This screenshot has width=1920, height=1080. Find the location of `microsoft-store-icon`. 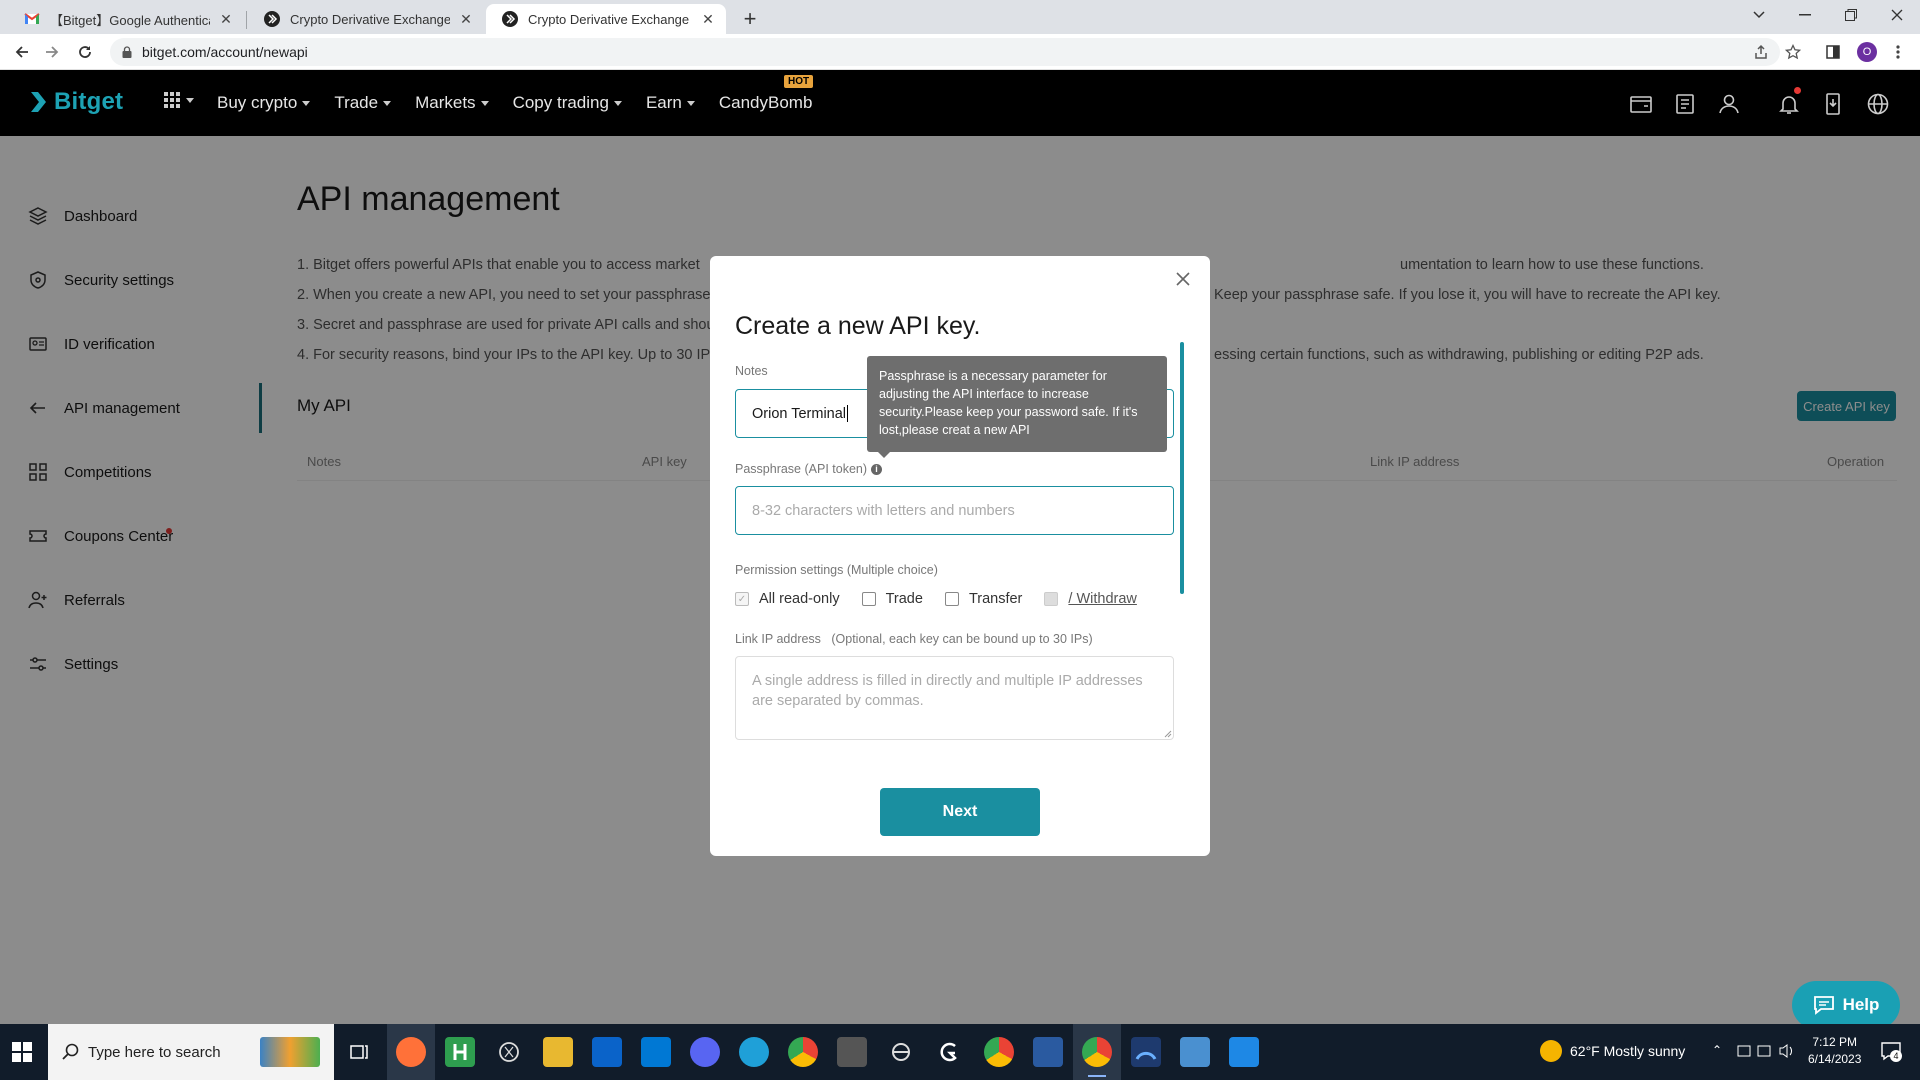

microsoft-store-icon is located at coordinates (607, 1052).